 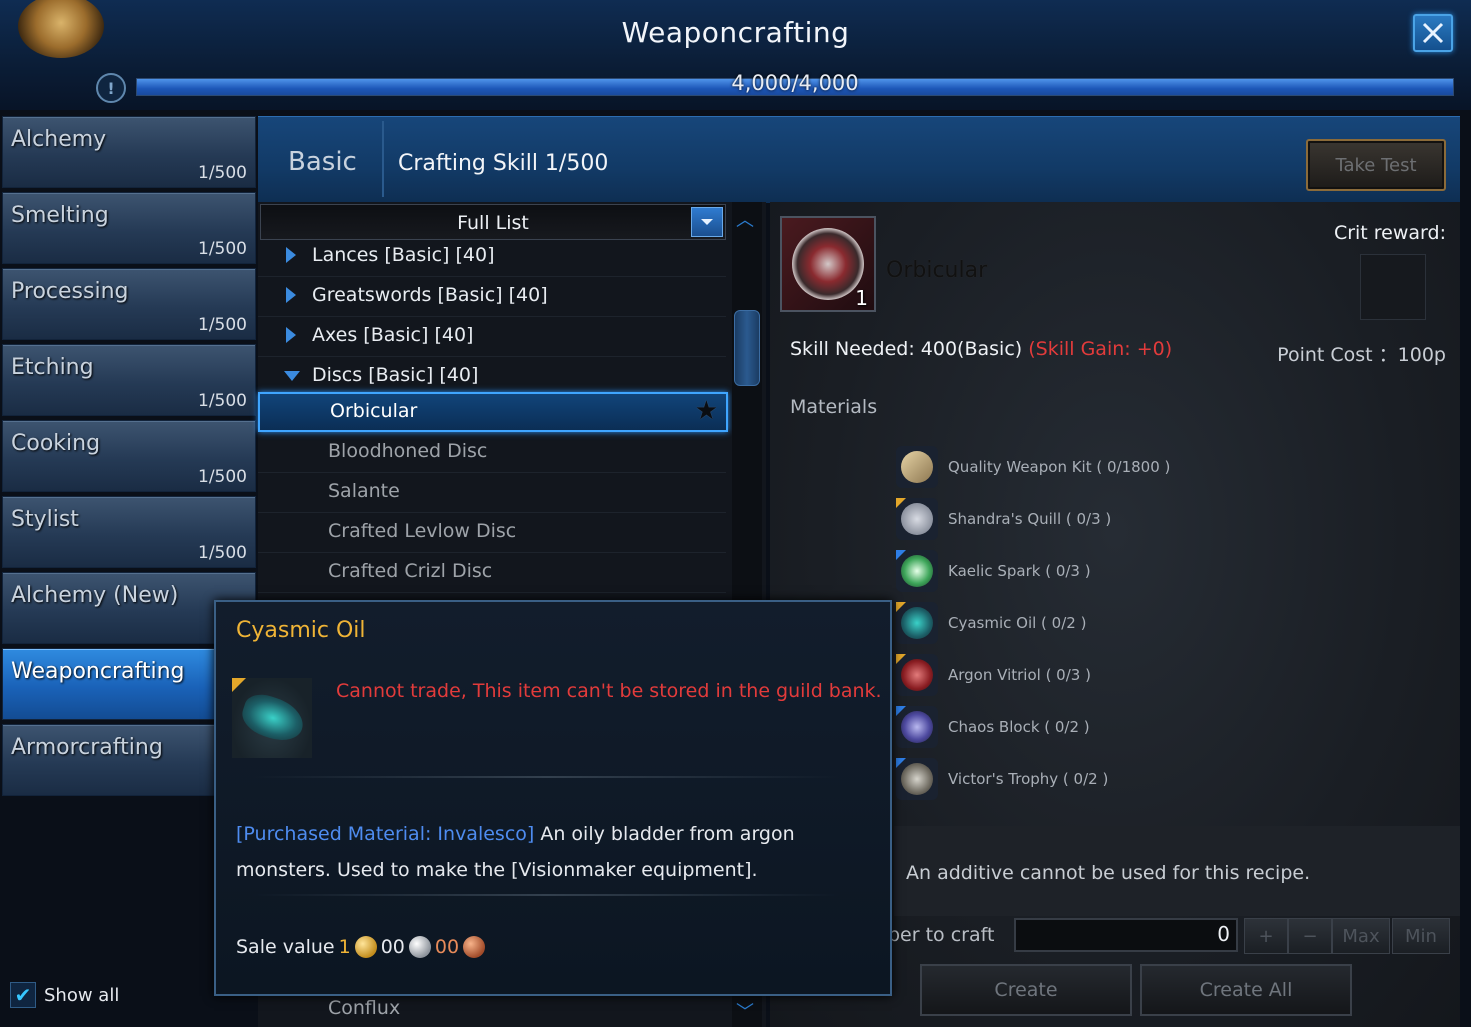 I want to click on show-all-toggle: ✔ Show all, so click(x=64, y=995).